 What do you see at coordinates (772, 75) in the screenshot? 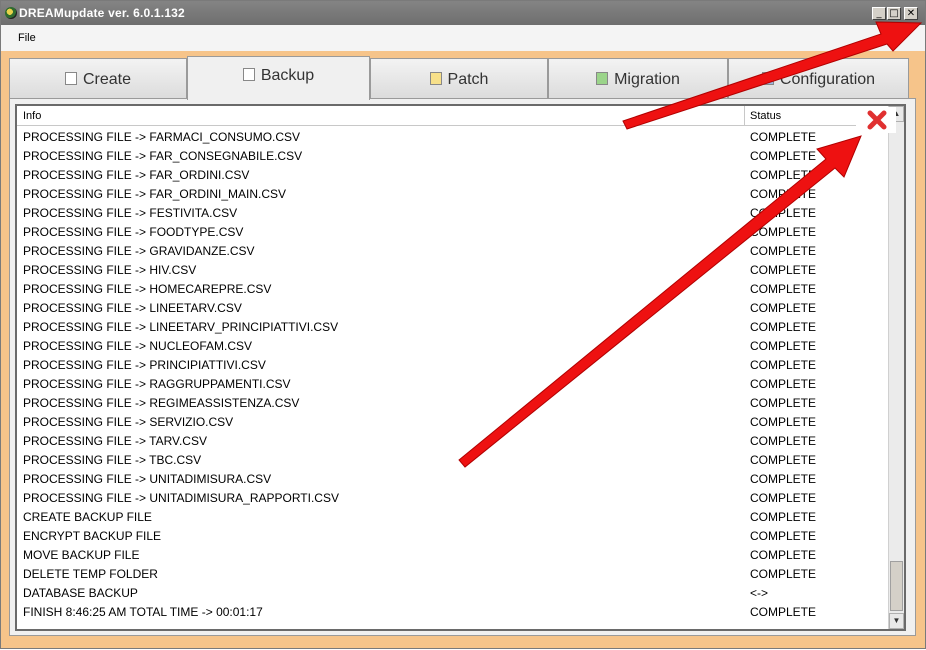
I see `arrow-to-close-button` at bounding box center [772, 75].